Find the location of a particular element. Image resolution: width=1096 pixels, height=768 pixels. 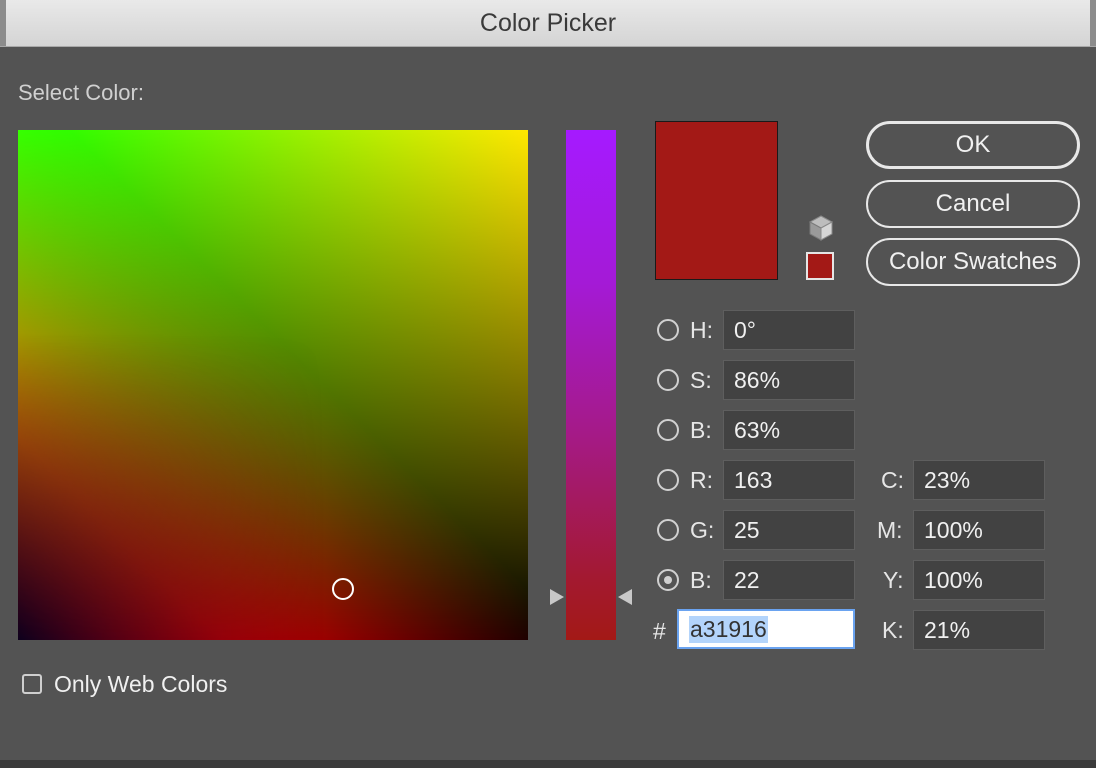

slider-arrow-right is located at coordinates (625, 597).